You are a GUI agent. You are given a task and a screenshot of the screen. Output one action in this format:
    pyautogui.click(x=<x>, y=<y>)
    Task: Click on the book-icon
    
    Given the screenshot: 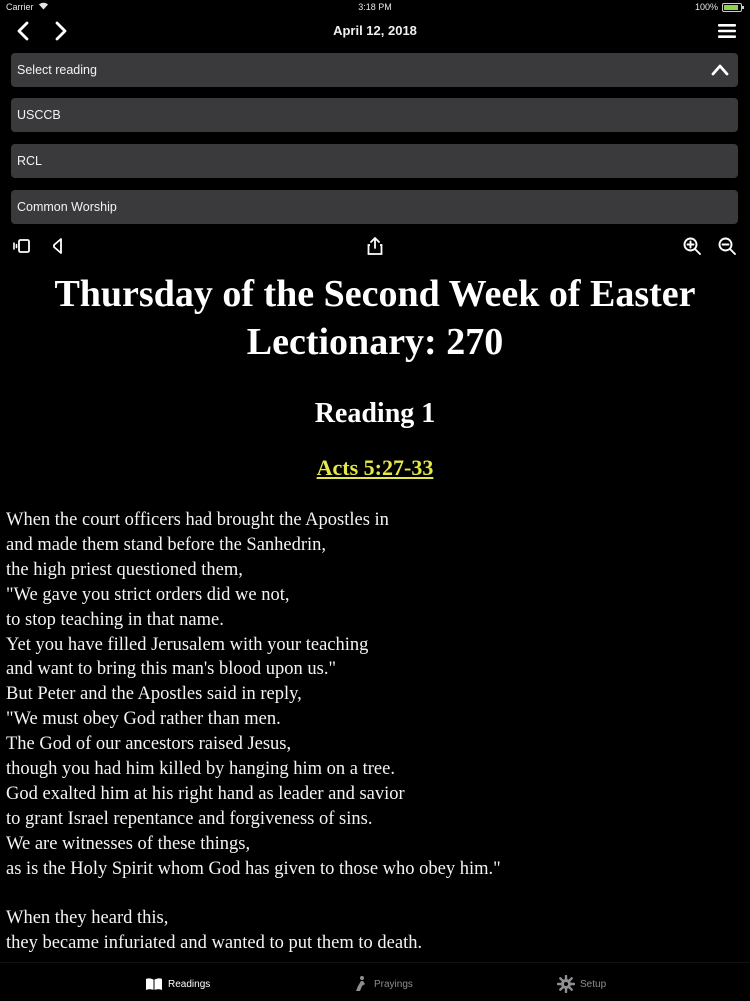 What is the action you would take?
    pyautogui.click(x=154, y=984)
    